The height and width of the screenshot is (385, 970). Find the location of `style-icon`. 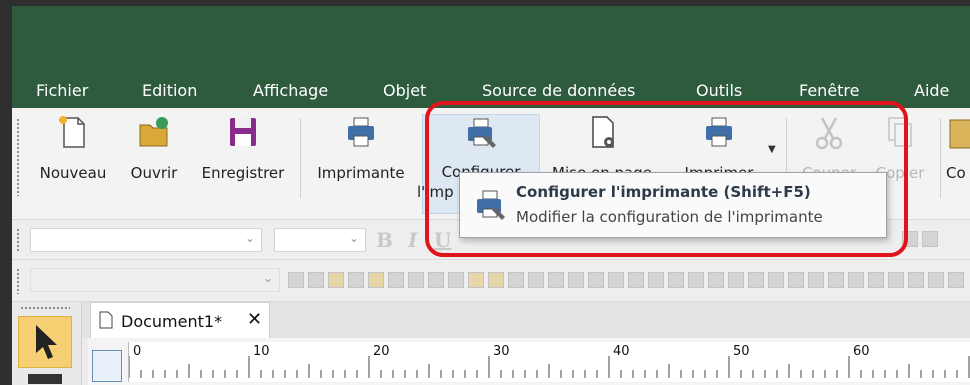

style-icon is located at coordinates (930, 239).